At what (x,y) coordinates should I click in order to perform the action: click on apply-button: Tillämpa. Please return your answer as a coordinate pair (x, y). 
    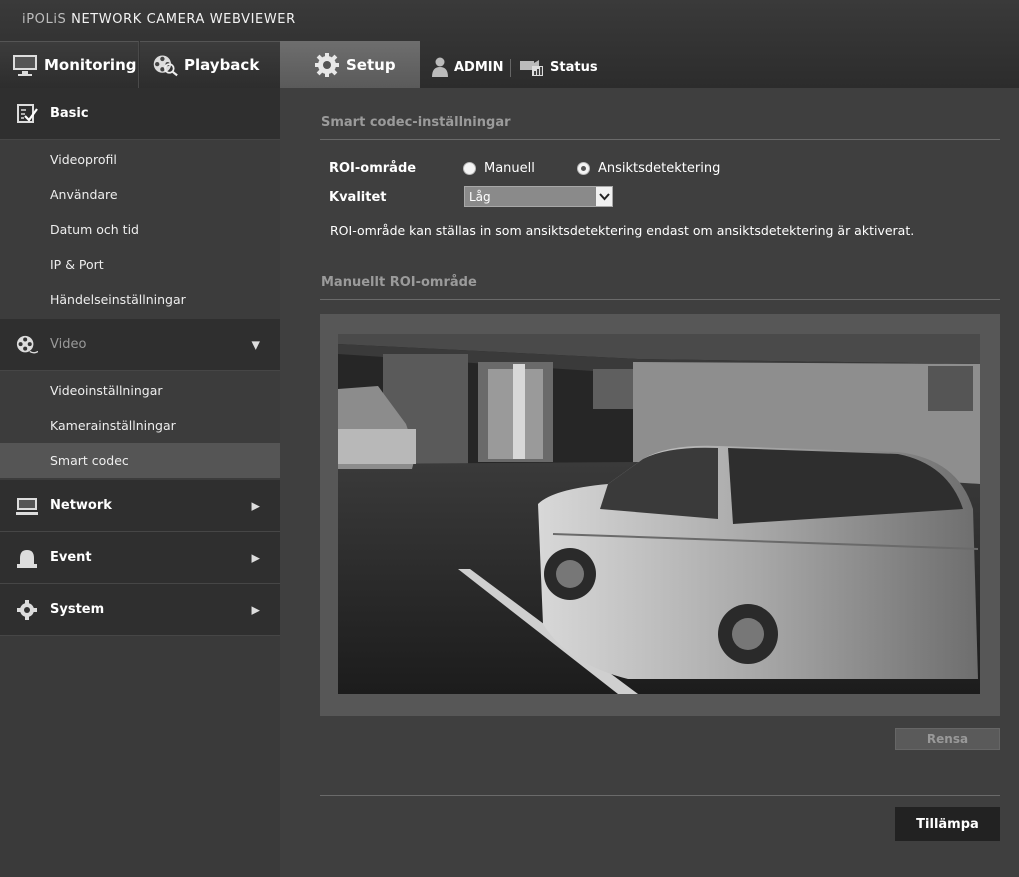
    Looking at the image, I should click on (947, 824).